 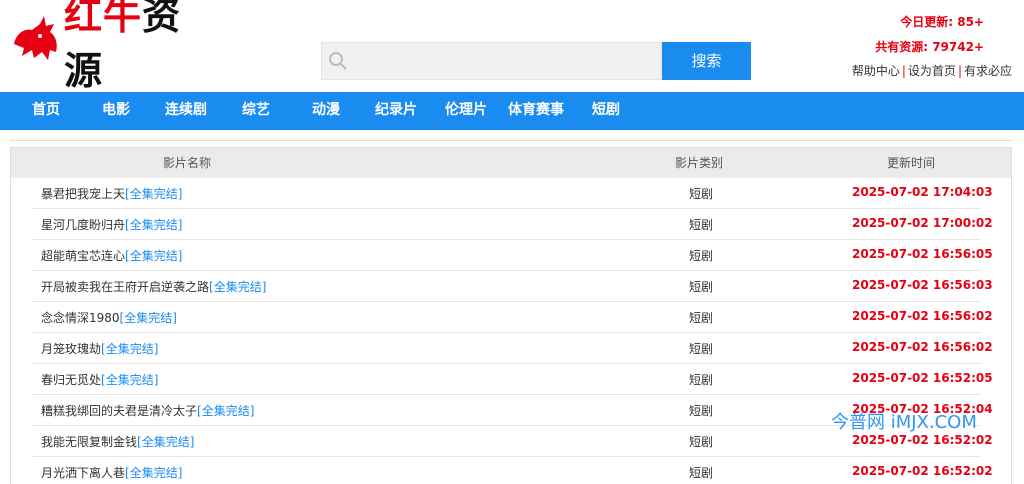 I want to click on title-text: 星河几度盼归舟, so click(x=83, y=225).